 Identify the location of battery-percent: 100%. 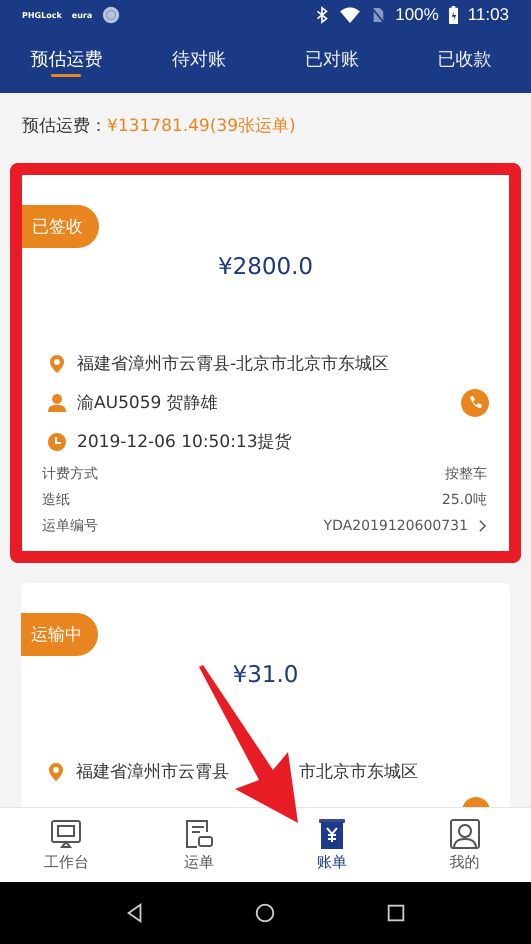
(417, 15).